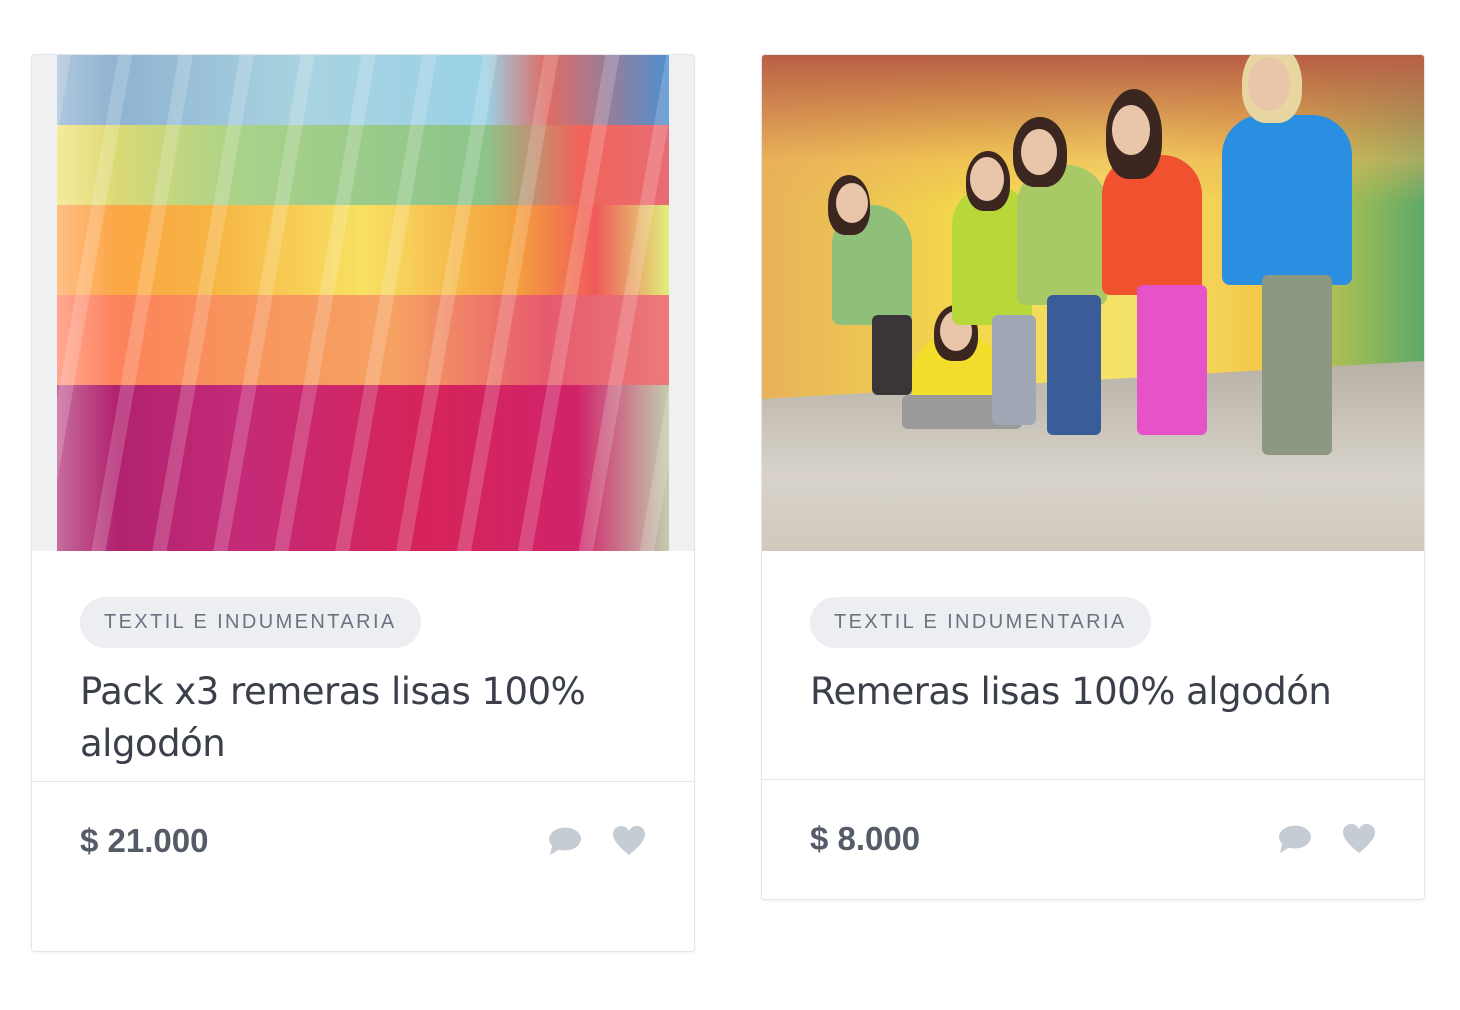 The width and height of the screenshot is (1460, 1010). Describe the element at coordinates (144, 840) in the screenshot. I see `product-price: $ 21.000` at that location.